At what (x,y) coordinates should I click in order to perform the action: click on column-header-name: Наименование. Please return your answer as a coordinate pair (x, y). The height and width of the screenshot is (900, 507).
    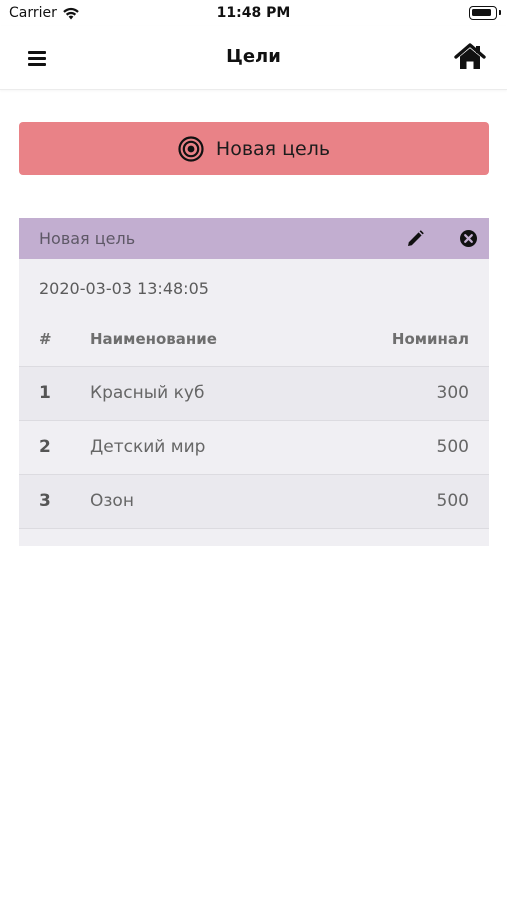
    Looking at the image, I should click on (153, 339).